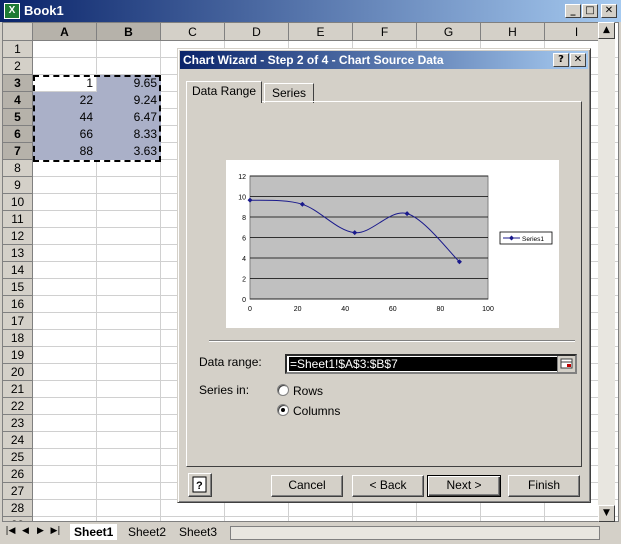 The image size is (621, 544). I want to click on maximize-button: □, so click(590, 11).